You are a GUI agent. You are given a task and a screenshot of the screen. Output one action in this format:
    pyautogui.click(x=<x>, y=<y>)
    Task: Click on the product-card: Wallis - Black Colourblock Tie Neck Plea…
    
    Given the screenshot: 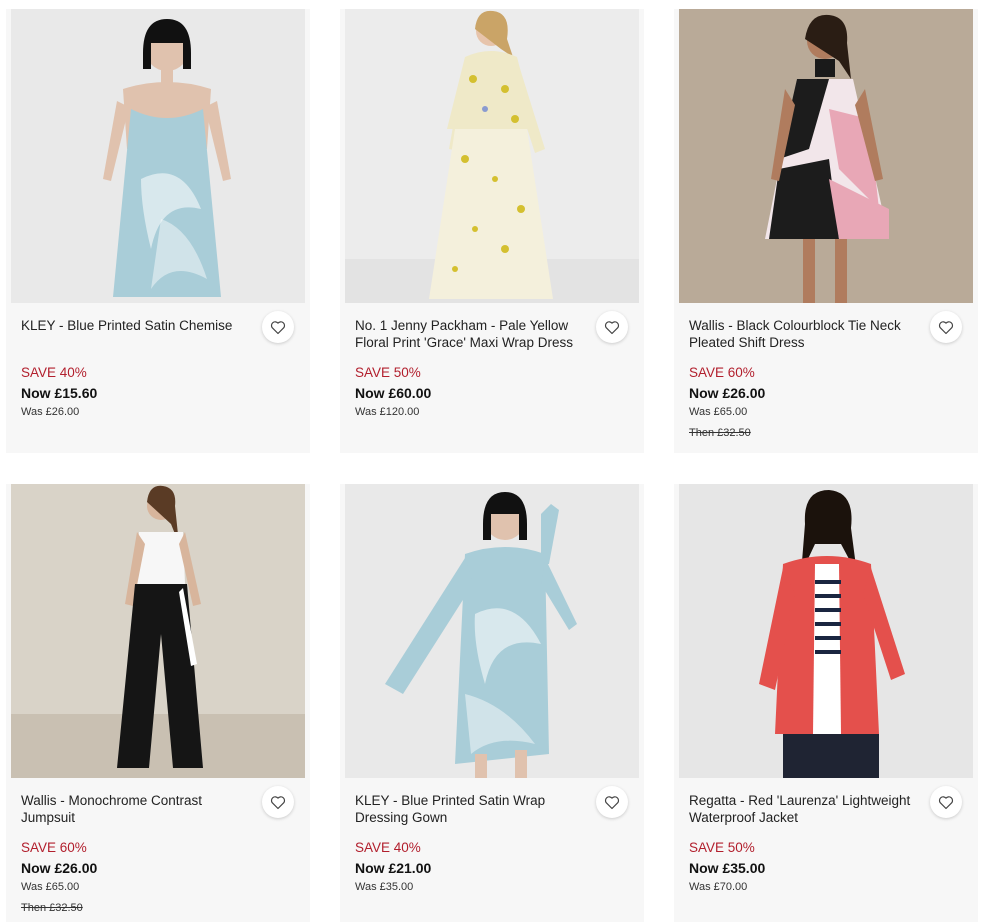 What is the action you would take?
    pyautogui.click(x=826, y=231)
    